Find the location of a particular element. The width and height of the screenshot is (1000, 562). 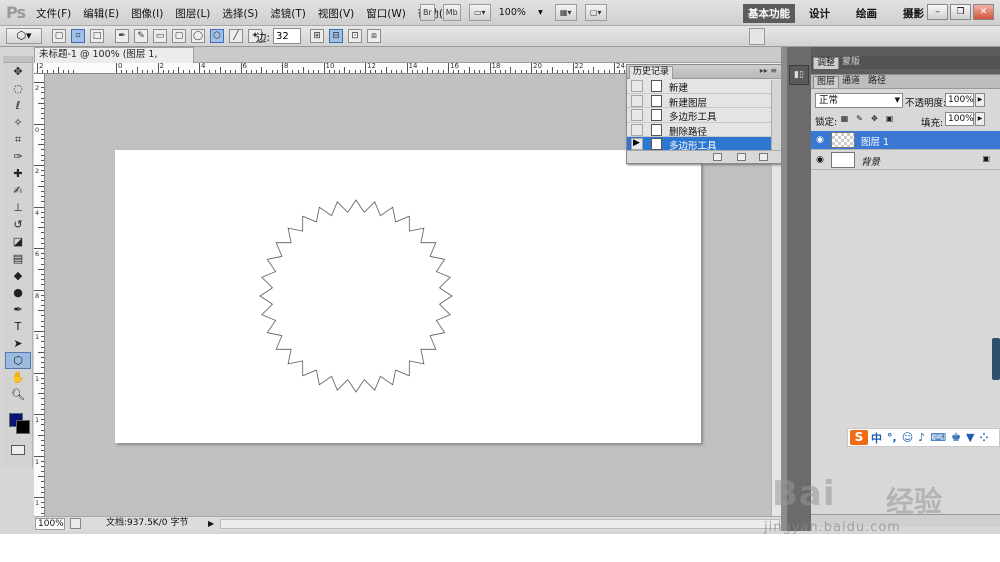

panel-menu-icon: ▸▸ ≡ is located at coordinates (768, 70).